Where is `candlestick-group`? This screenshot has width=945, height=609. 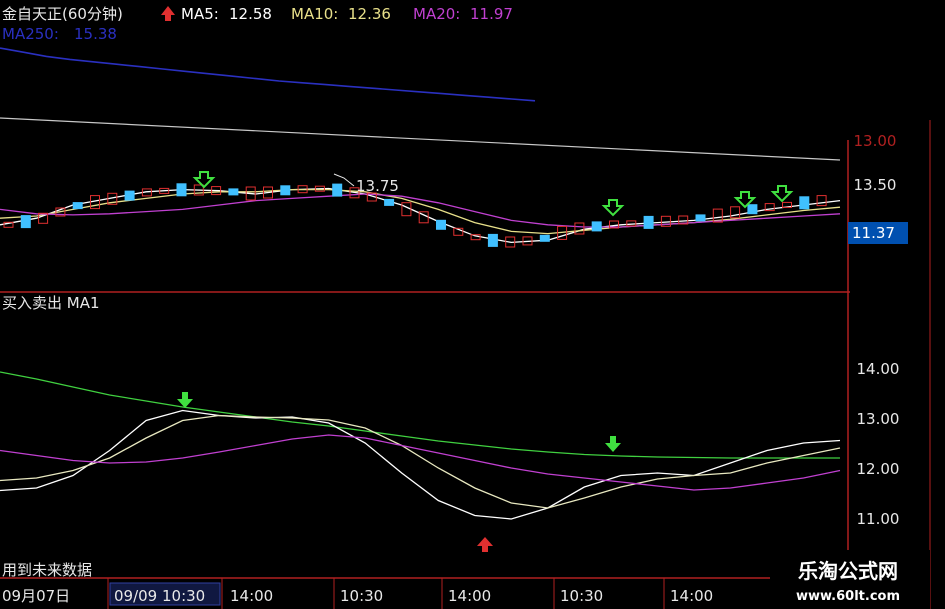 candlestick-group is located at coordinates (415, 215).